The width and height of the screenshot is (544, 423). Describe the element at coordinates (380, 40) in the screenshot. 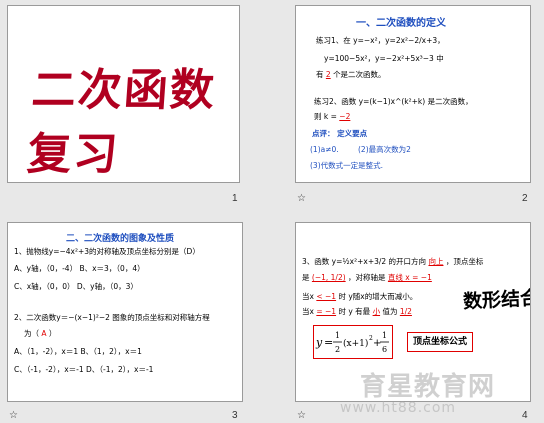

I see `exercise-1-line-1: 练习1、在 y=−x²，y=2x²−2/x+3，` at that location.